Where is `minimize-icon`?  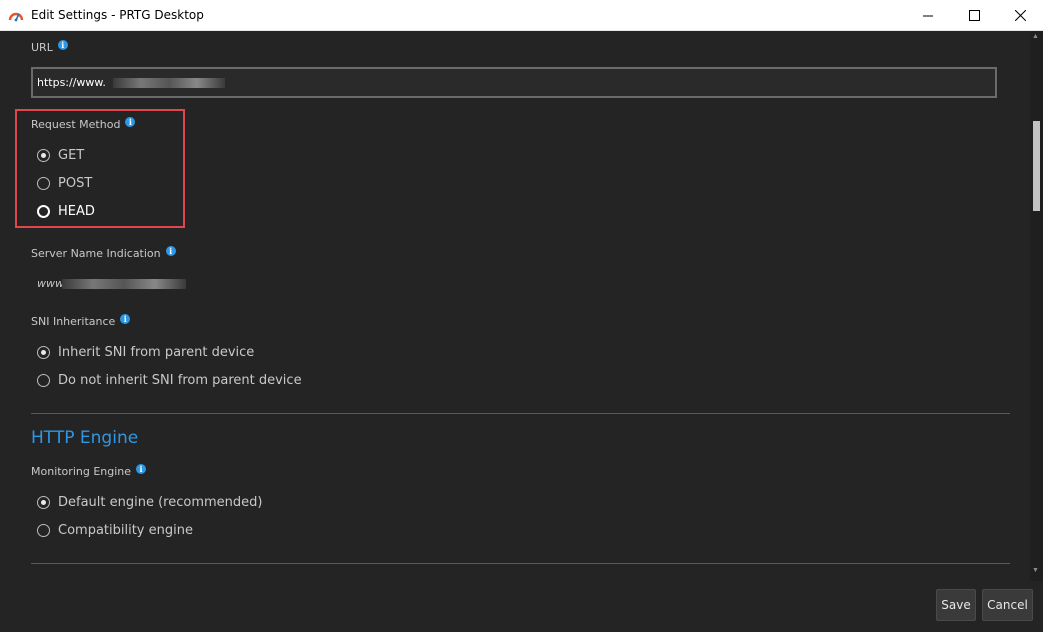 minimize-icon is located at coordinates (928, 15).